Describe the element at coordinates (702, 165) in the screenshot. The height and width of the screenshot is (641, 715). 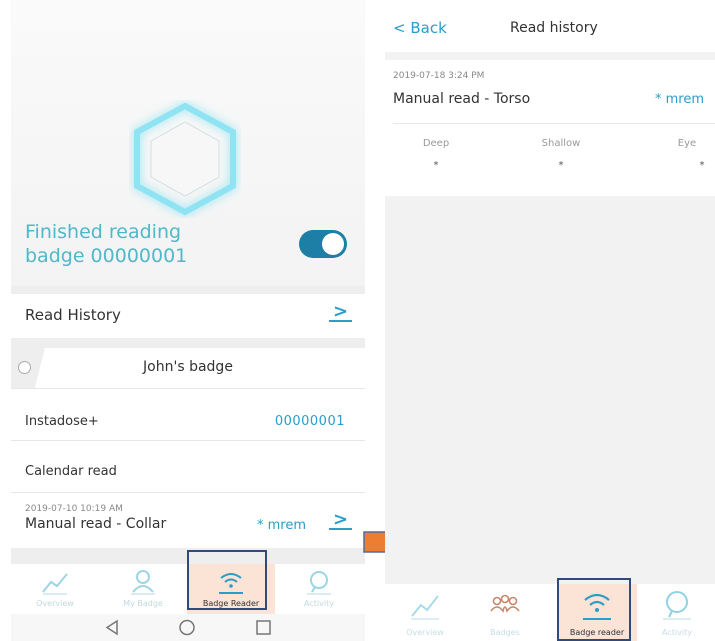
I see `column-value-eye: *` at that location.